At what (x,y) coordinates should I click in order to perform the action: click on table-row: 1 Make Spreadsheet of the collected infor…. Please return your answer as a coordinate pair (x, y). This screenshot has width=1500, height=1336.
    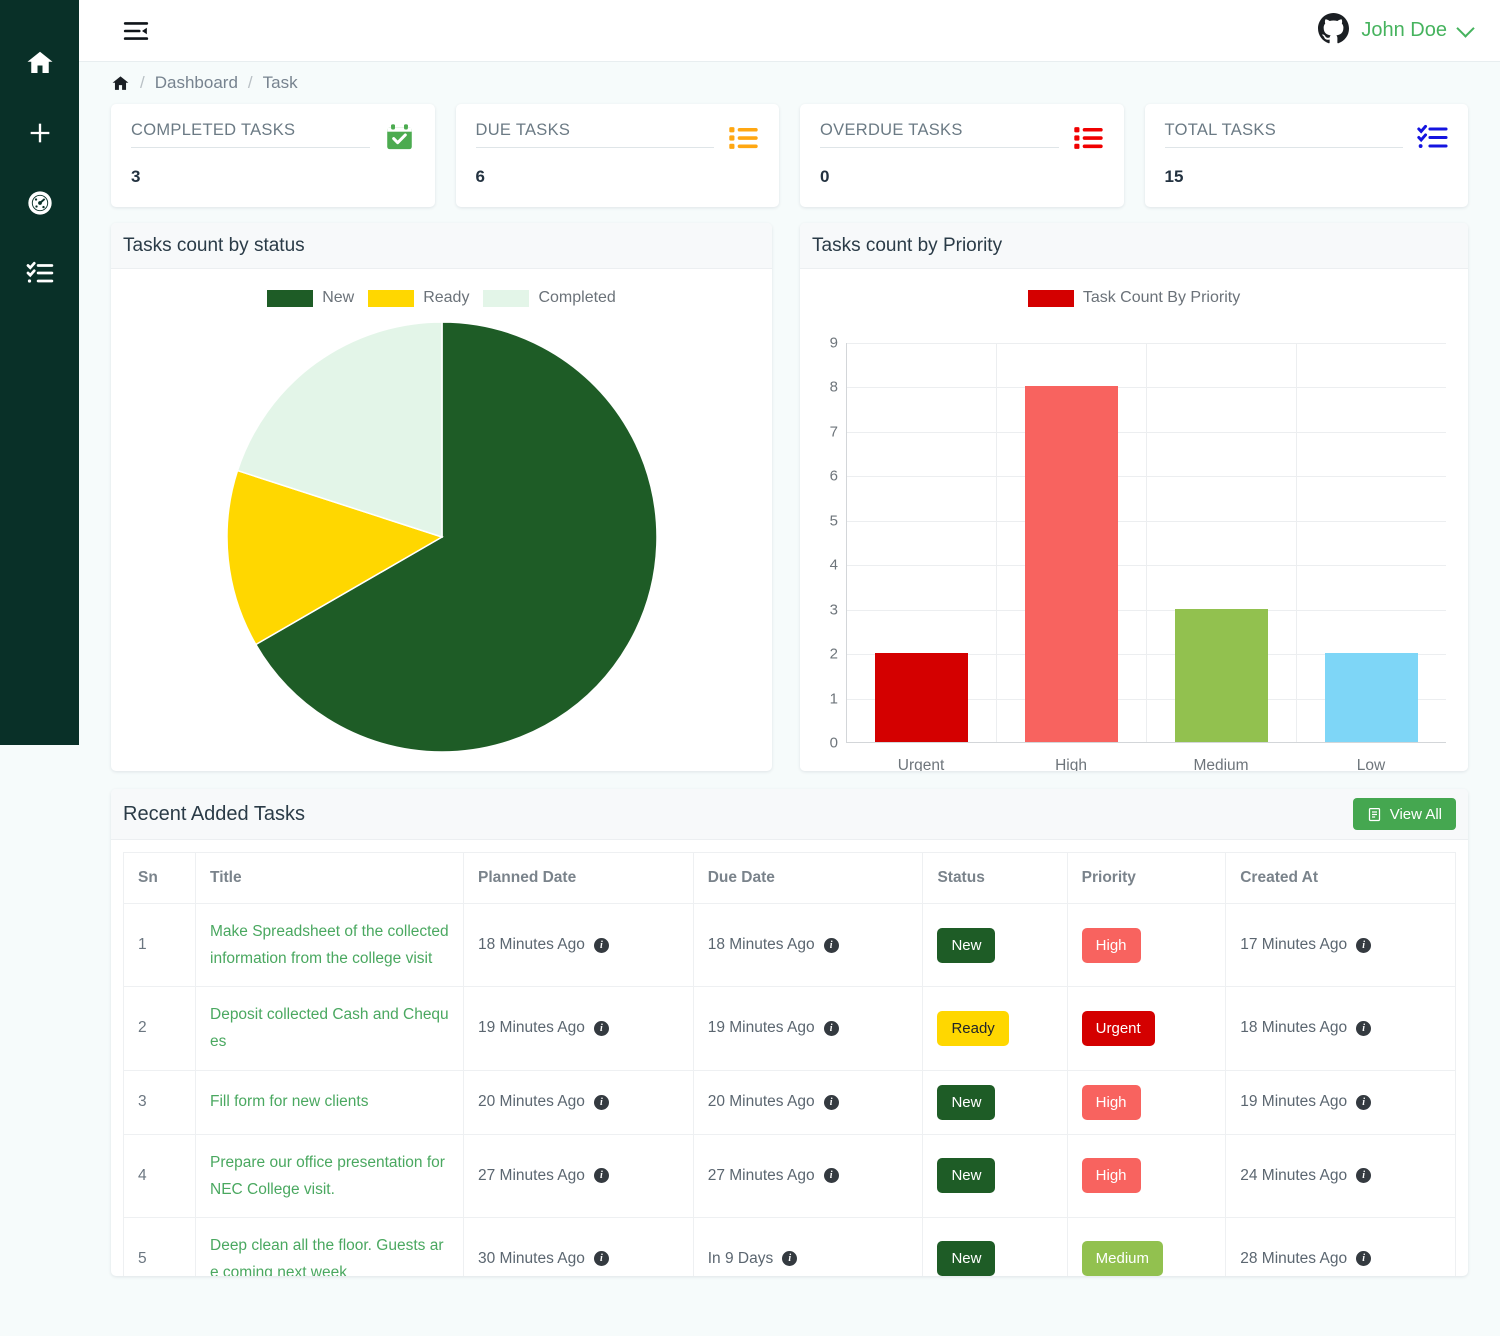
    Looking at the image, I should click on (789, 945).